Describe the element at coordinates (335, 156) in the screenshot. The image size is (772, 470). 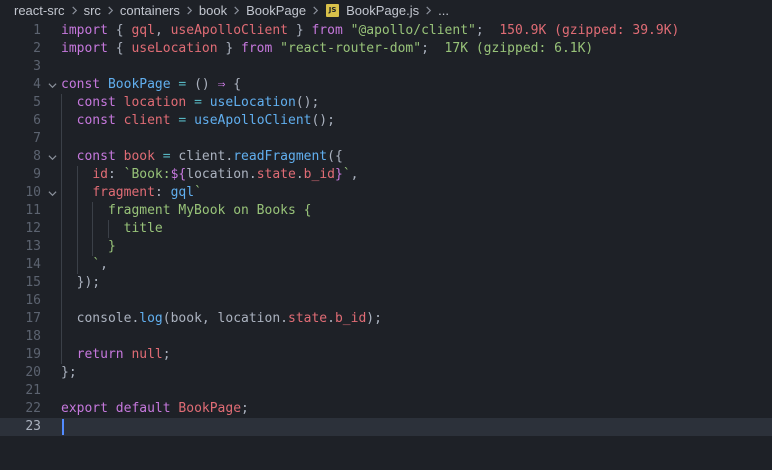
I see `code-token: ({` at that location.